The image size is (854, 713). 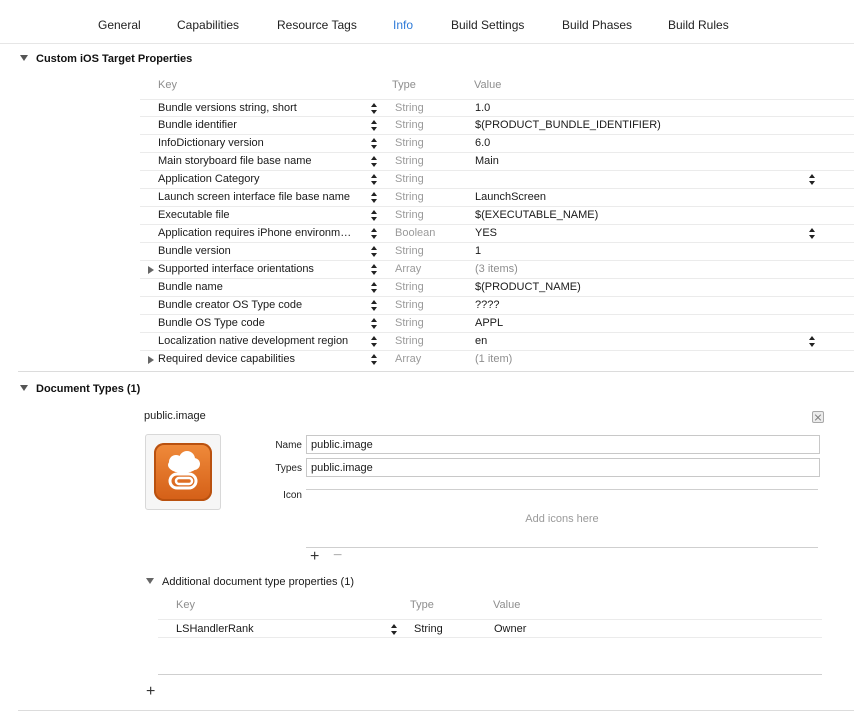 What do you see at coordinates (208, 25) in the screenshot?
I see `tab-capabilities: Capabilities` at bounding box center [208, 25].